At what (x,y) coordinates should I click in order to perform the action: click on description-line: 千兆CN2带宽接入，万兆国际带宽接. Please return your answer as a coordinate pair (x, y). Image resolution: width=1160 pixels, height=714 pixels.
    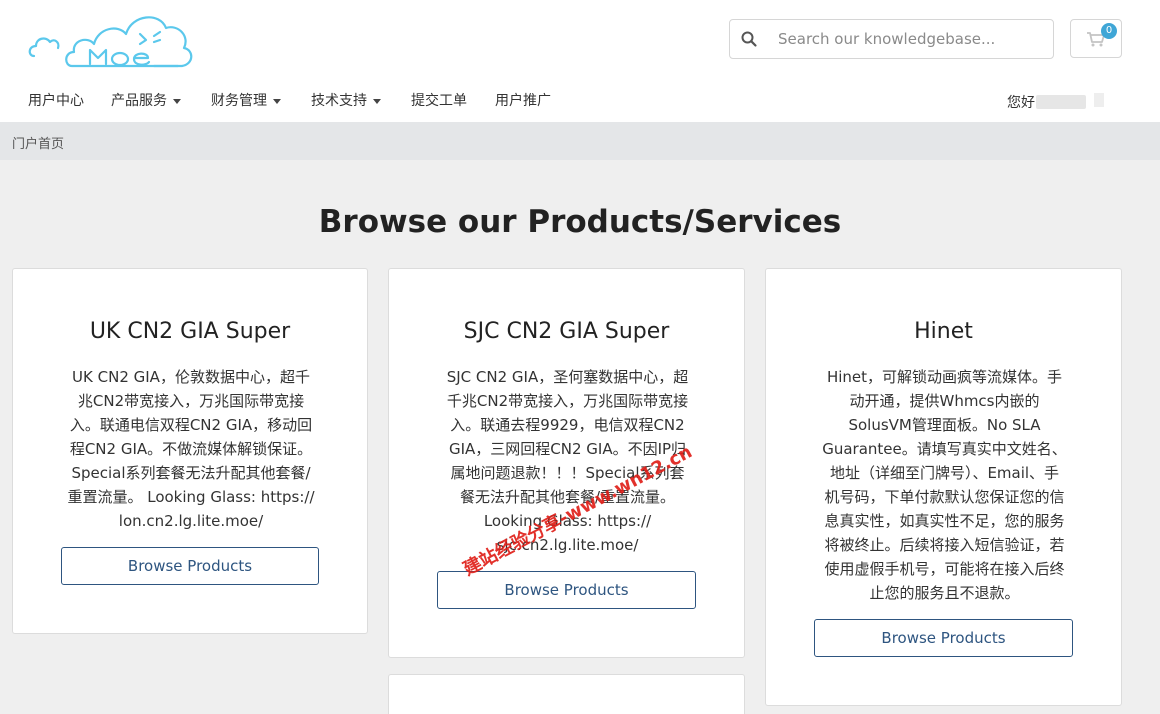
    Looking at the image, I should click on (567, 401).